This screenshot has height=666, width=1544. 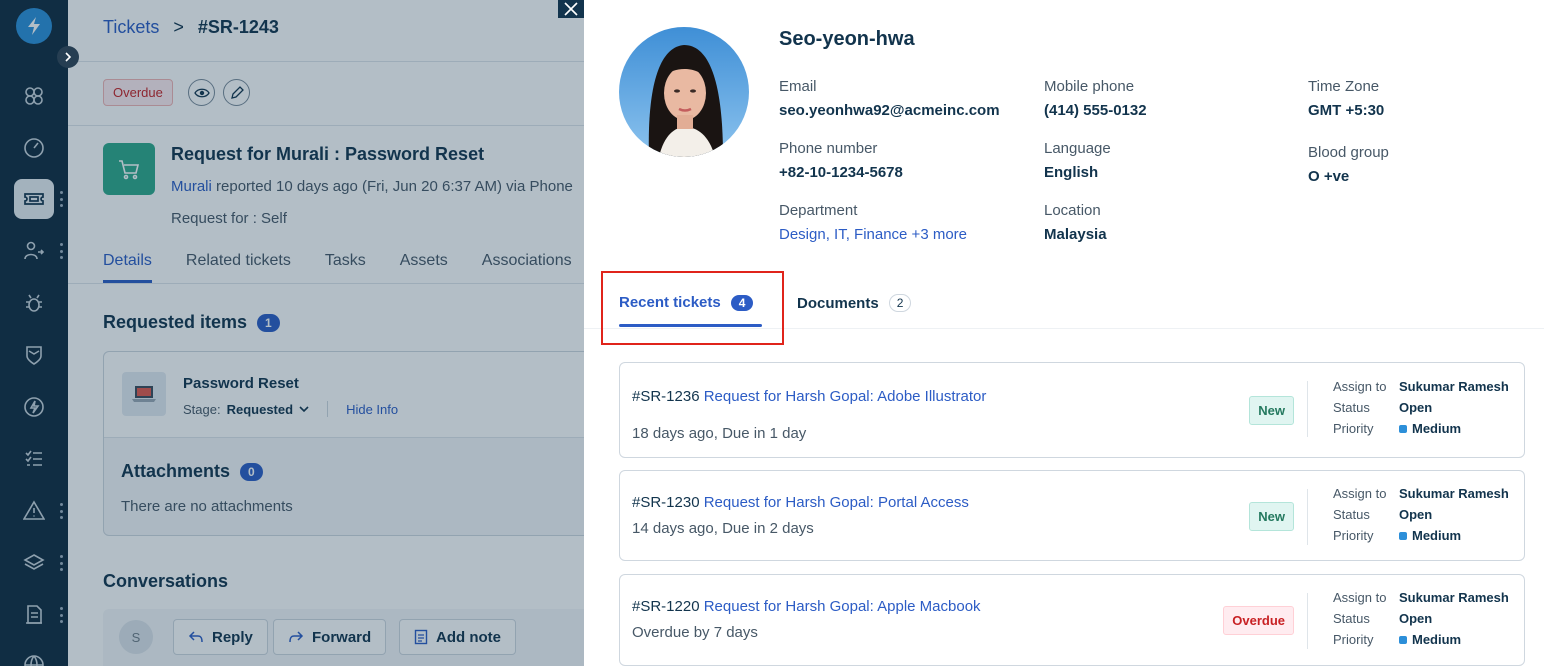 What do you see at coordinates (1075, 222) in the screenshot?
I see `location-field: Location Malaysia` at bounding box center [1075, 222].